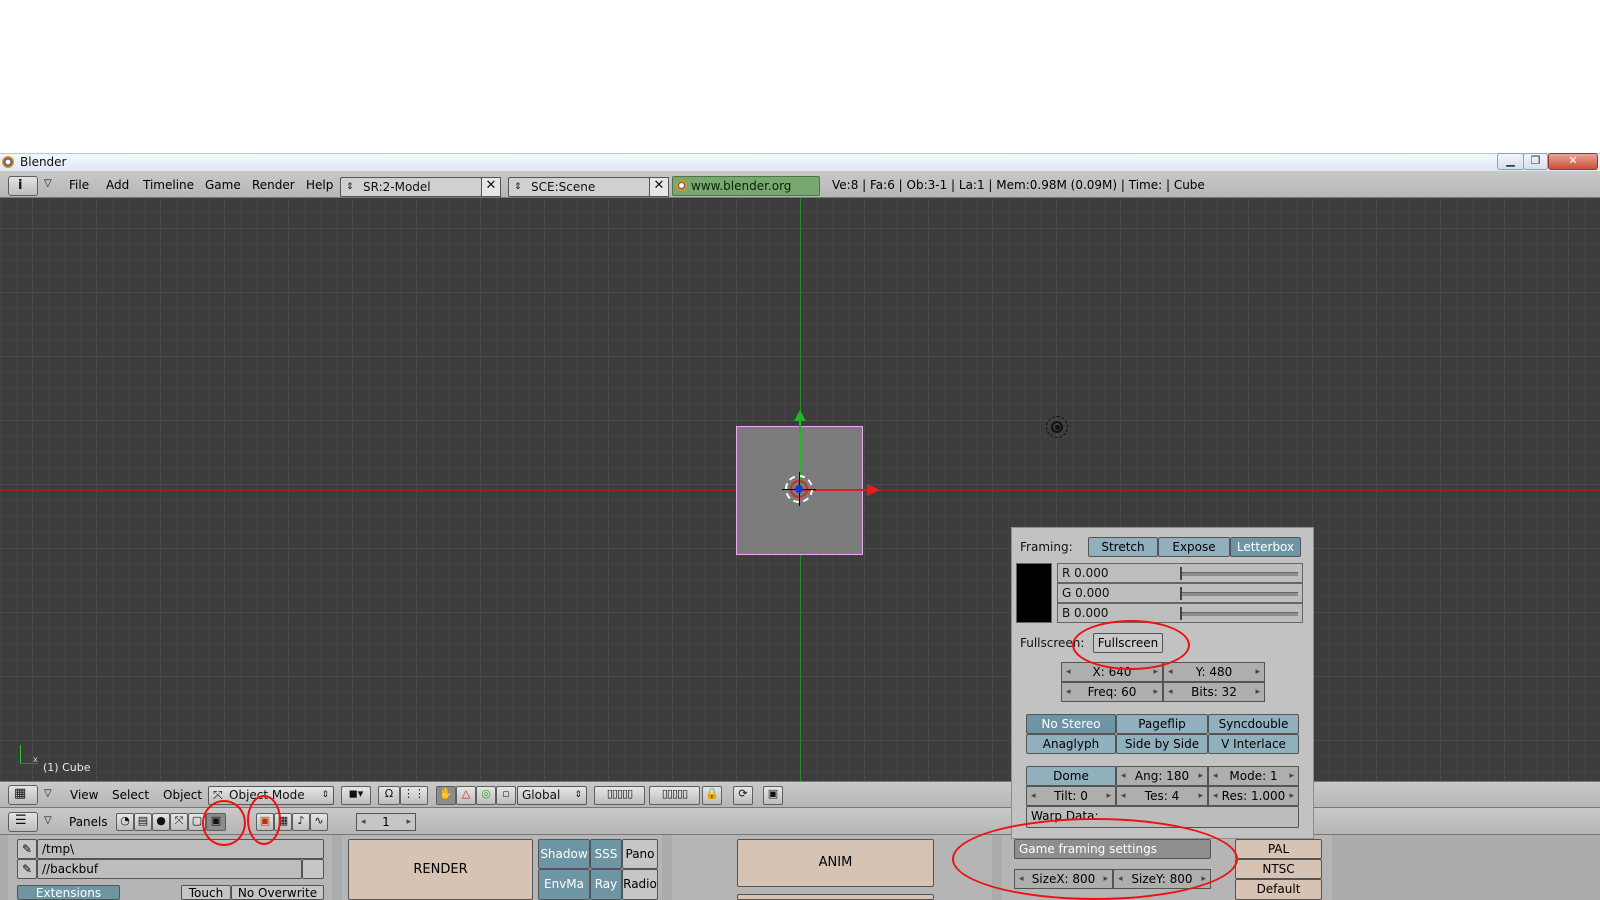 The height and width of the screenshot is (900, 1600). What do you see at coordinates (23, 795) in the screenshot?
I see `editor-type-3dview-icon: ▦` at bounding box center [23, 795].